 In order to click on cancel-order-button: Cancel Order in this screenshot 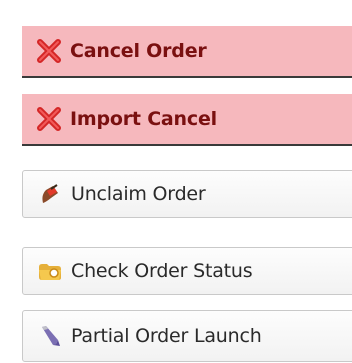, I will do `click(187, 52)`.